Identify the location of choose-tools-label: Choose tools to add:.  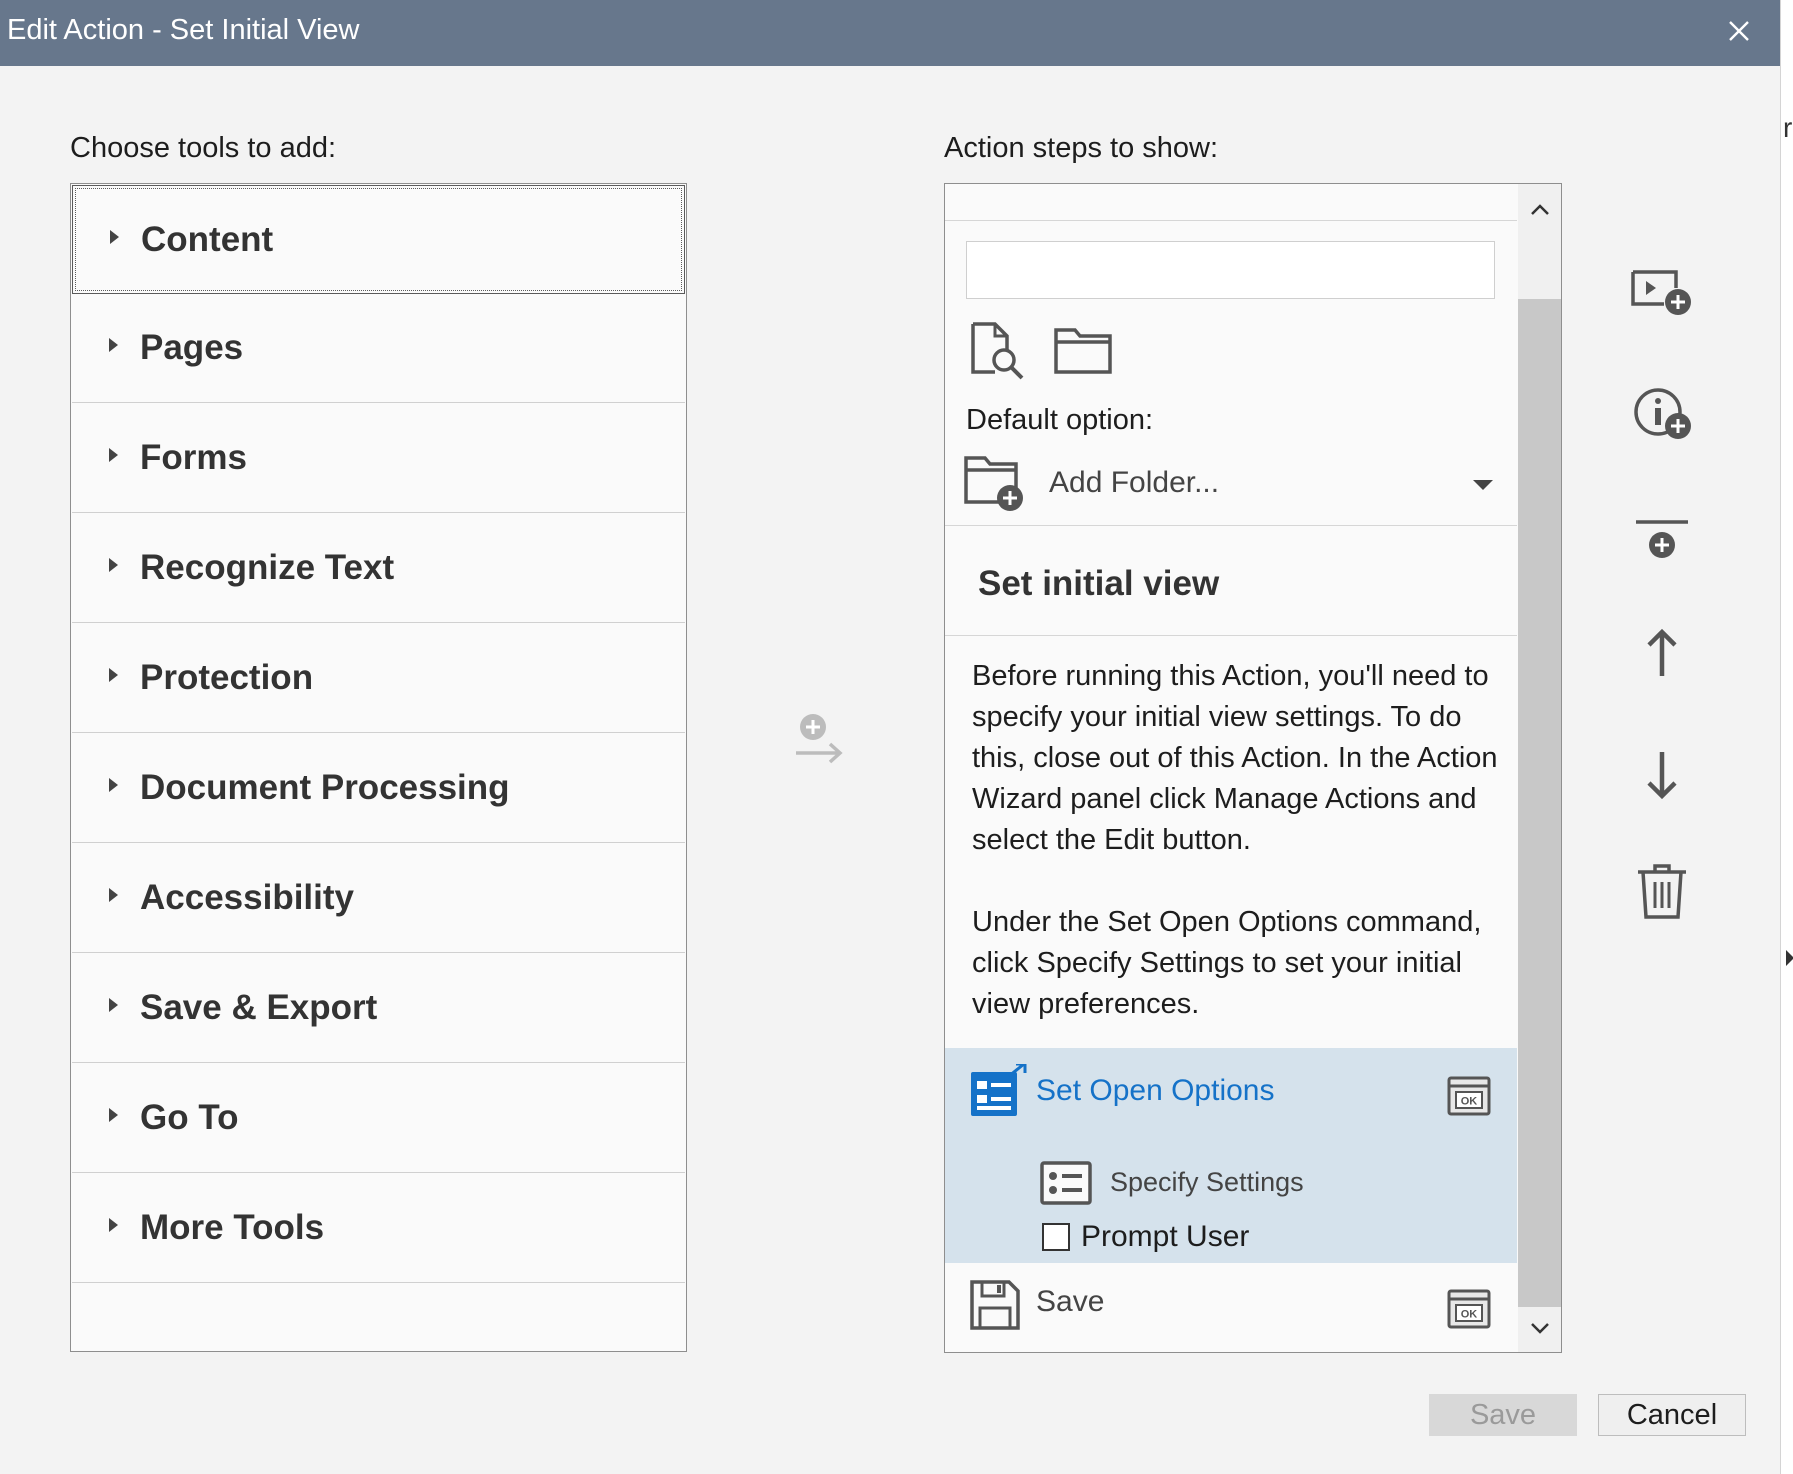
(203, 148).